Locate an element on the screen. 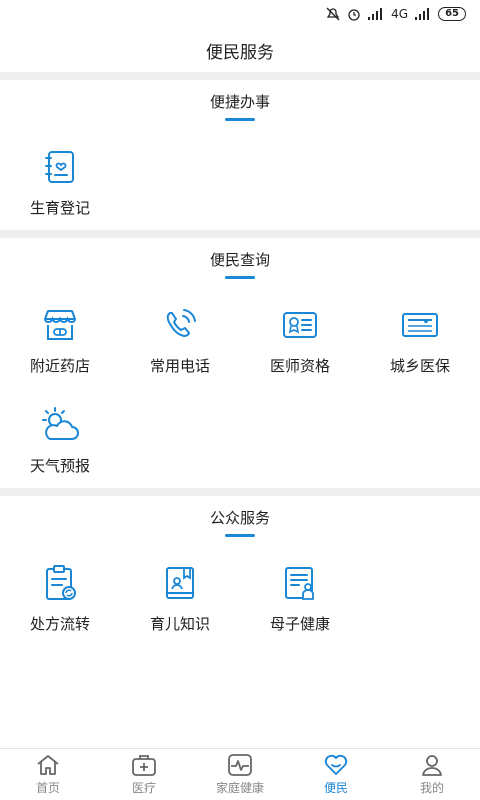 This screenshot has width=480, height=800. service-label: 育儿知识 is located at coordinates (179, 623).